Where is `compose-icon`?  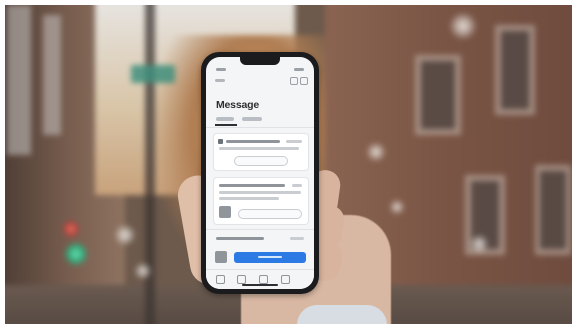 compose-icon is located at coordinates (304, 81).